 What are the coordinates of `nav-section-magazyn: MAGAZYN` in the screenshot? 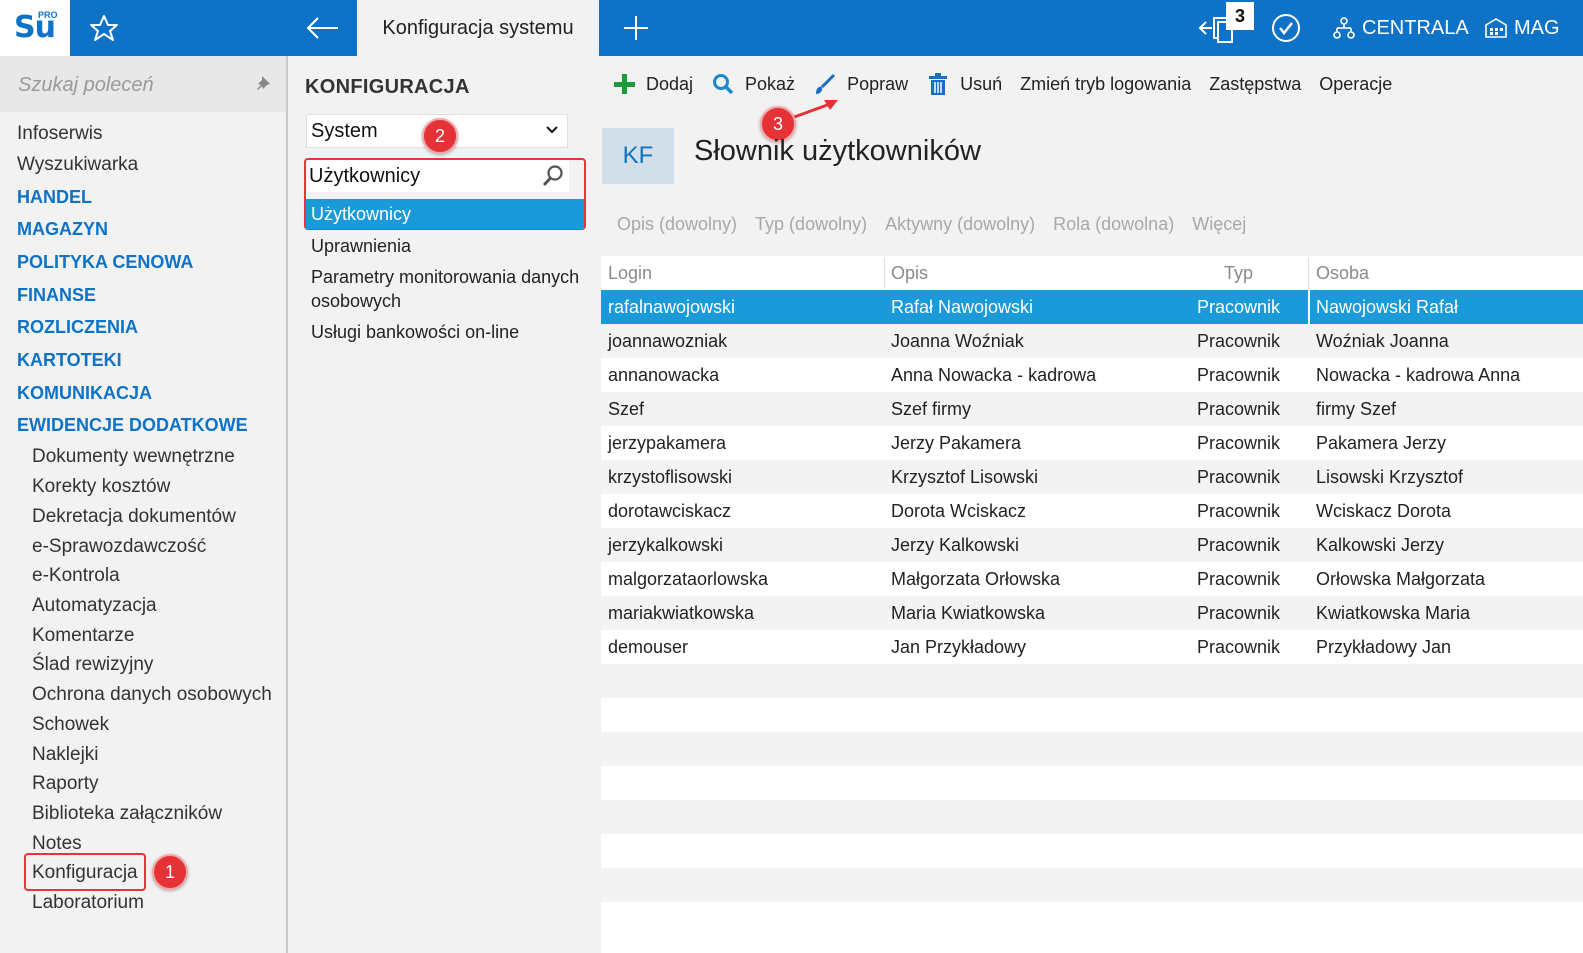 It's located at (62, 229).